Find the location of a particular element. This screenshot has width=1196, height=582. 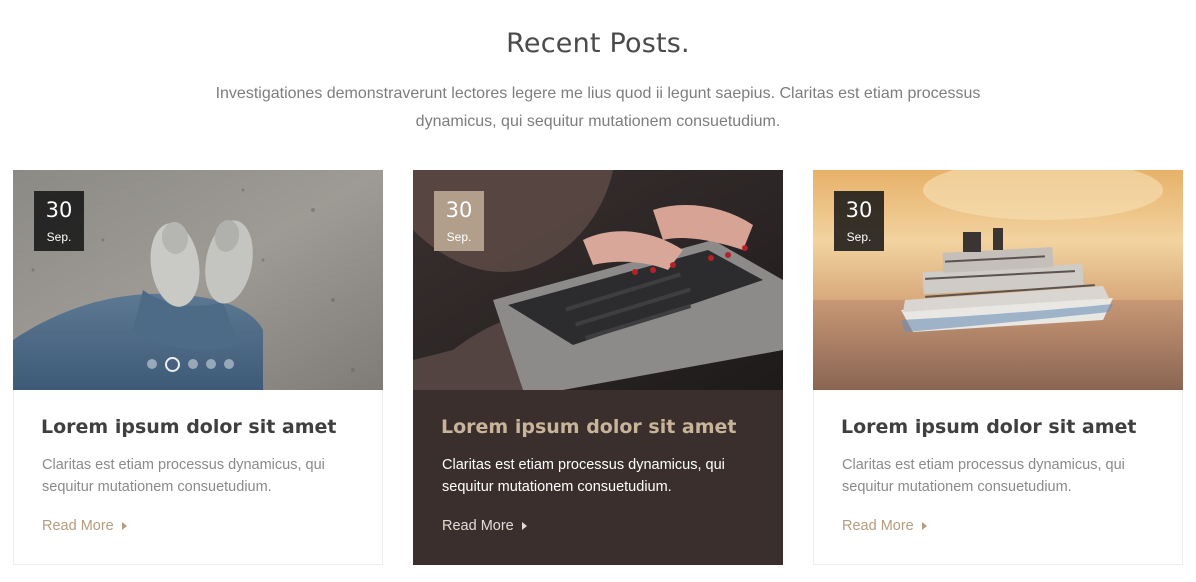

slider-dots is located at coordinates (190, 364).